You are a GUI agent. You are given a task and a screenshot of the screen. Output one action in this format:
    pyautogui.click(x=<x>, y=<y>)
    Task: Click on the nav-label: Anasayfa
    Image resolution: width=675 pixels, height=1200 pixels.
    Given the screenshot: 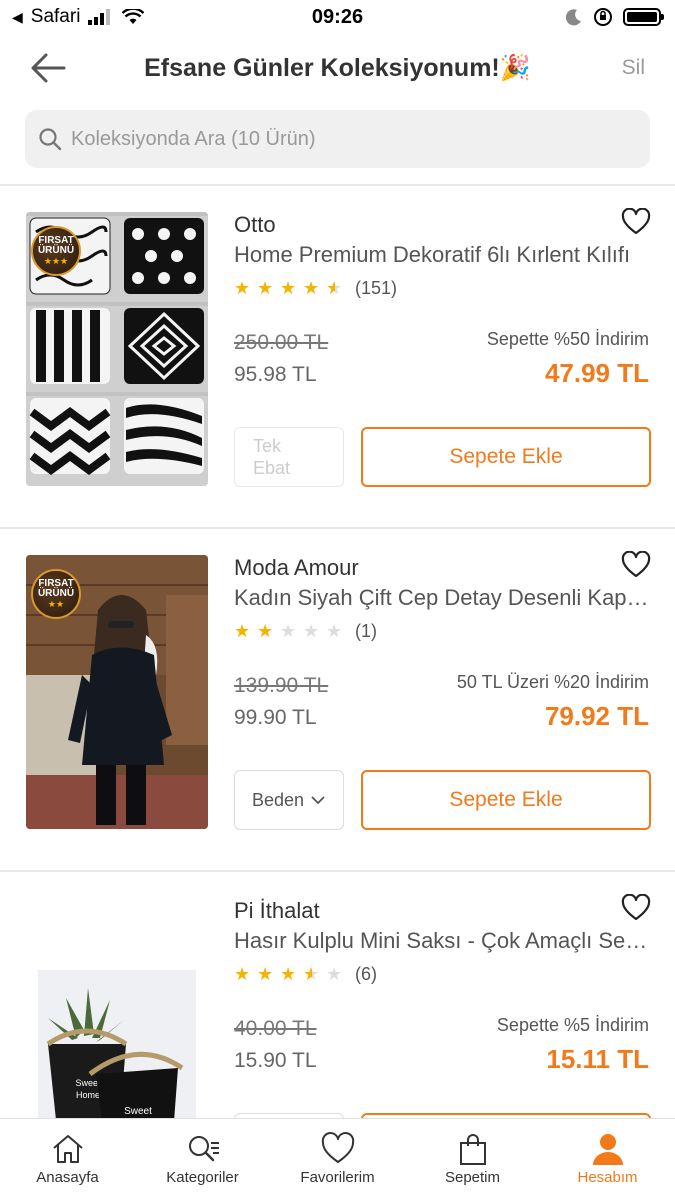 What is the action you would take?
    pyautogui.click(x=67, y=1177)
    